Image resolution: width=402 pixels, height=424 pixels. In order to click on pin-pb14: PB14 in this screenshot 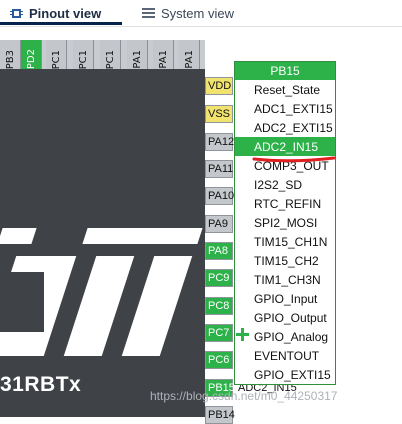, I will do `click(220, 415)`.